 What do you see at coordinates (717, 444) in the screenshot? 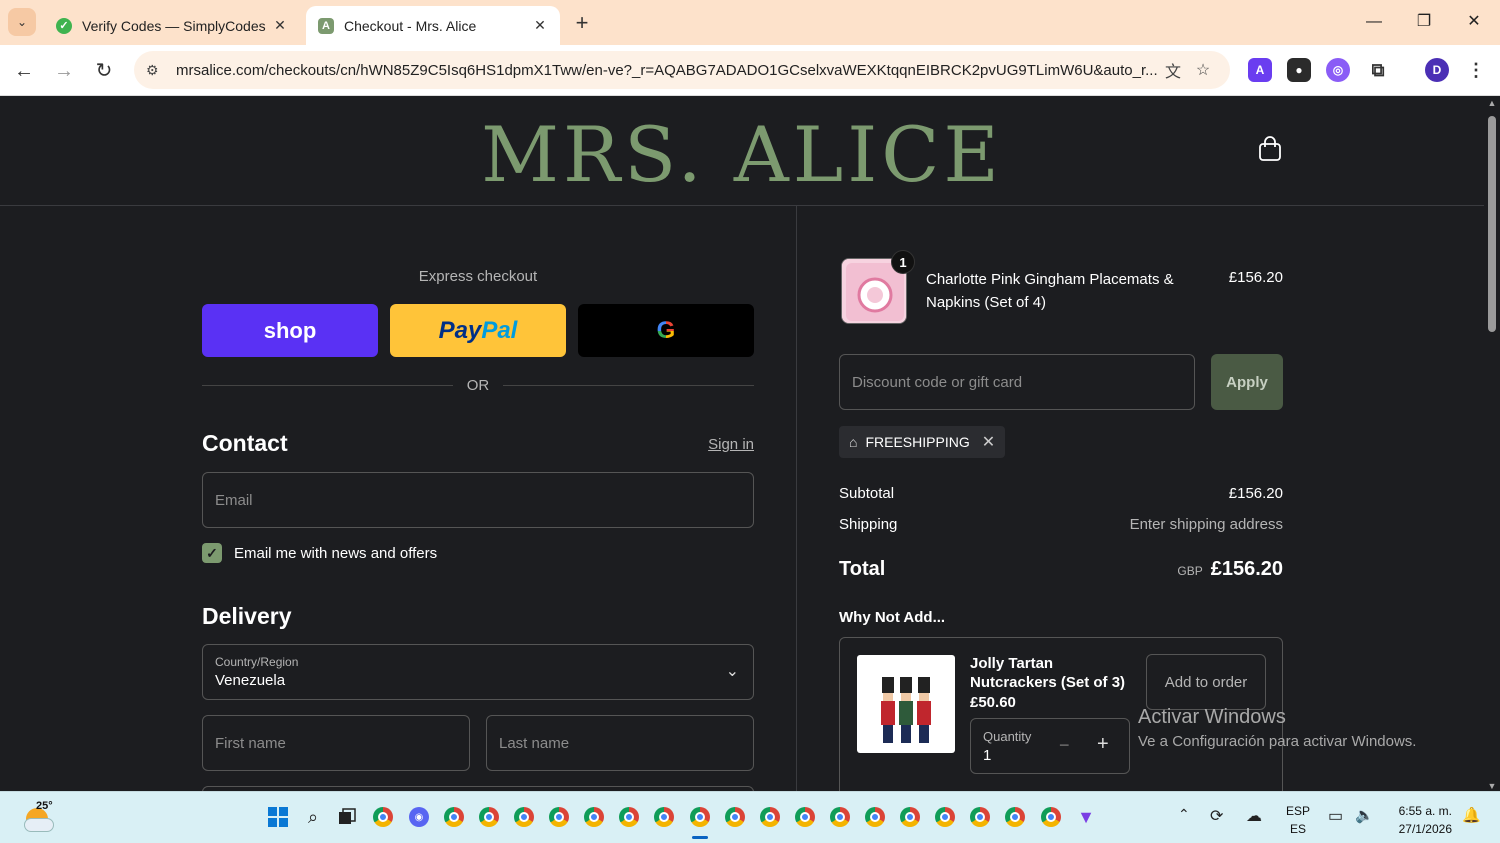
I see `sign-in-link: Sign in` at bounding box center [717, 444].